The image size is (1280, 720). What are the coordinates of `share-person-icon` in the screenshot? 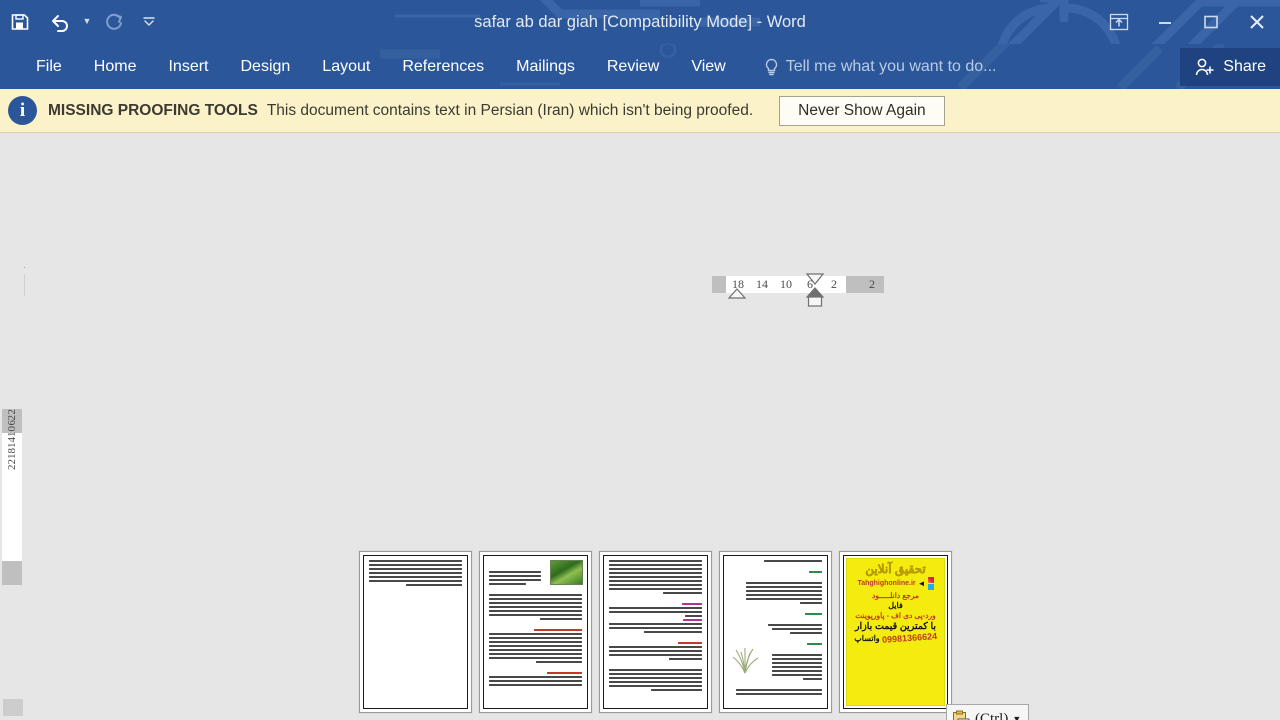 It's located at (1205, 66).